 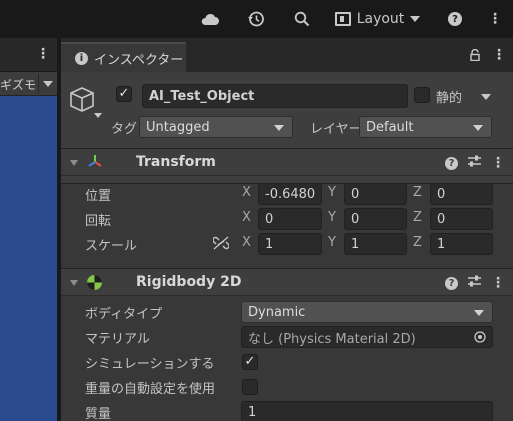 I want to click on material-value: なし (Physics Material 2D), so click(x=332, y=339).